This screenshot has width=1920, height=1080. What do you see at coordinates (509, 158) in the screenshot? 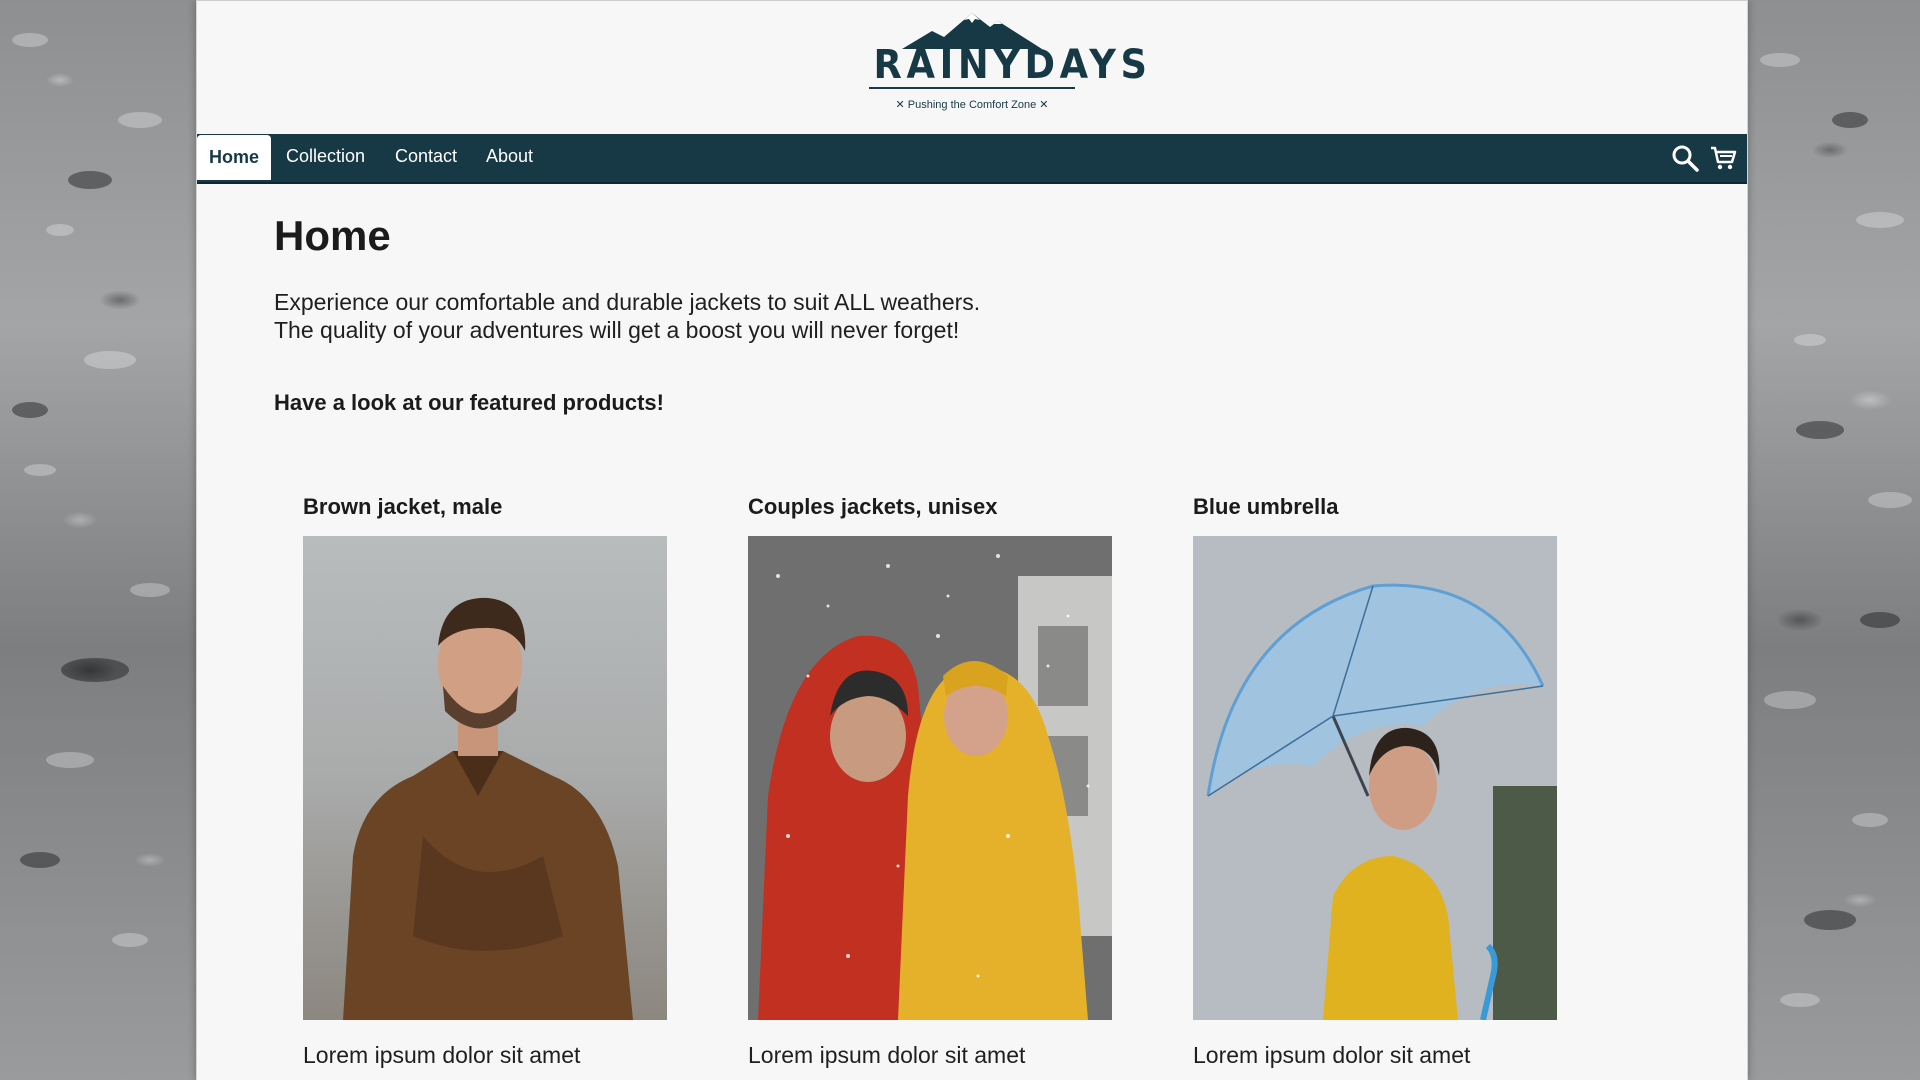
I see `nav-item-about: About` at bounding box center [509, 158].